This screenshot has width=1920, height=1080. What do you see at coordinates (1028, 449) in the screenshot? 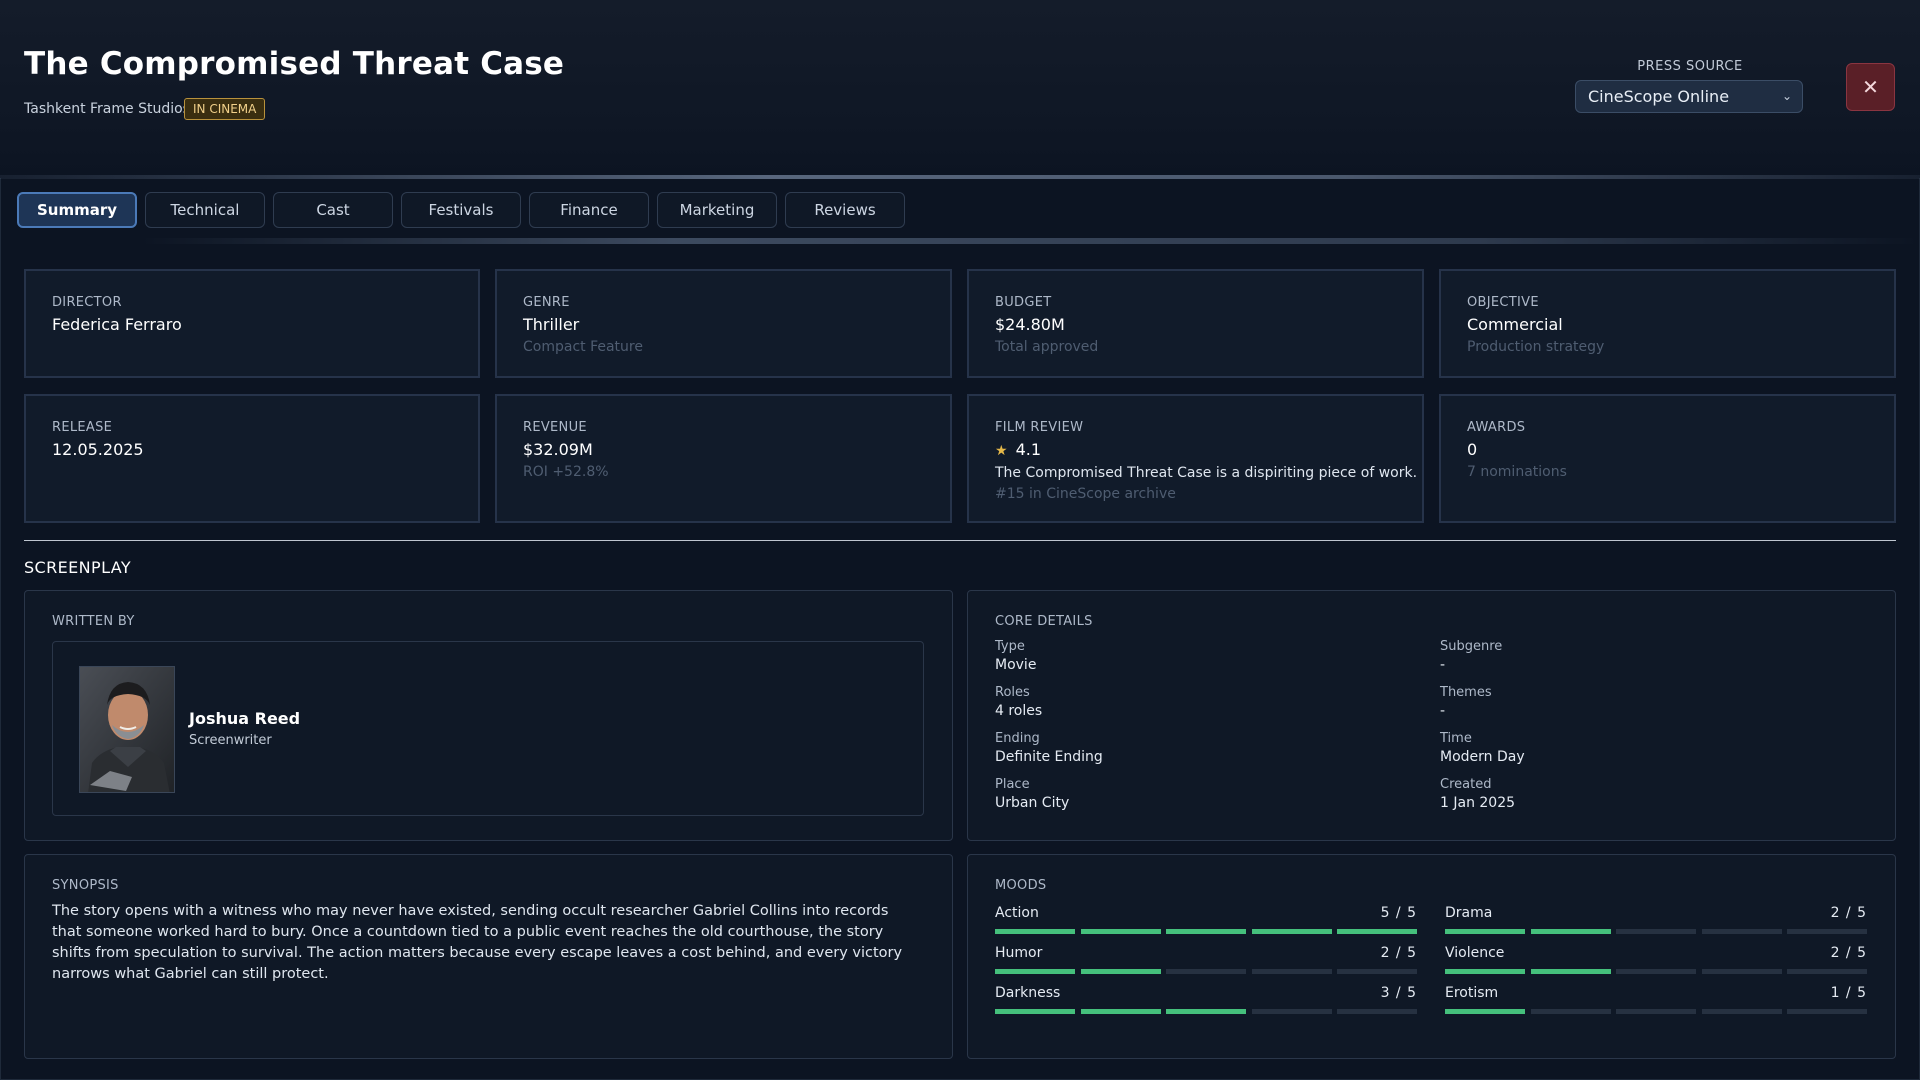
I see `rating-value: 4.1` at bounding box center [1028, 449].